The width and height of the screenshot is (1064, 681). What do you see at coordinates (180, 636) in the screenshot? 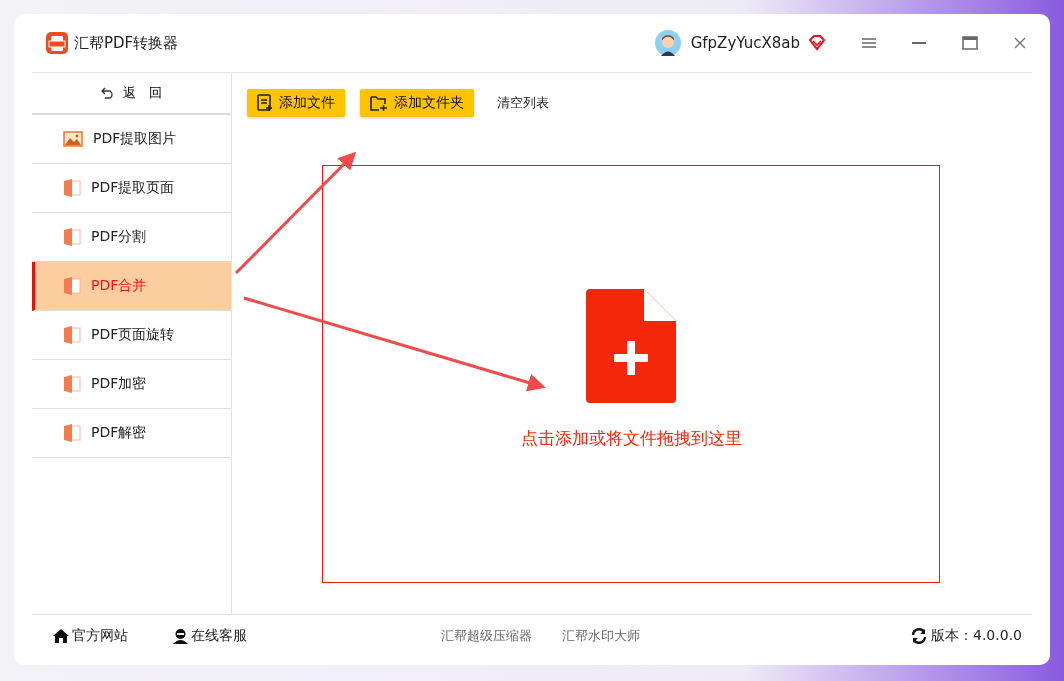
I see `headset-person-icon` at bounding box center [180, 636].